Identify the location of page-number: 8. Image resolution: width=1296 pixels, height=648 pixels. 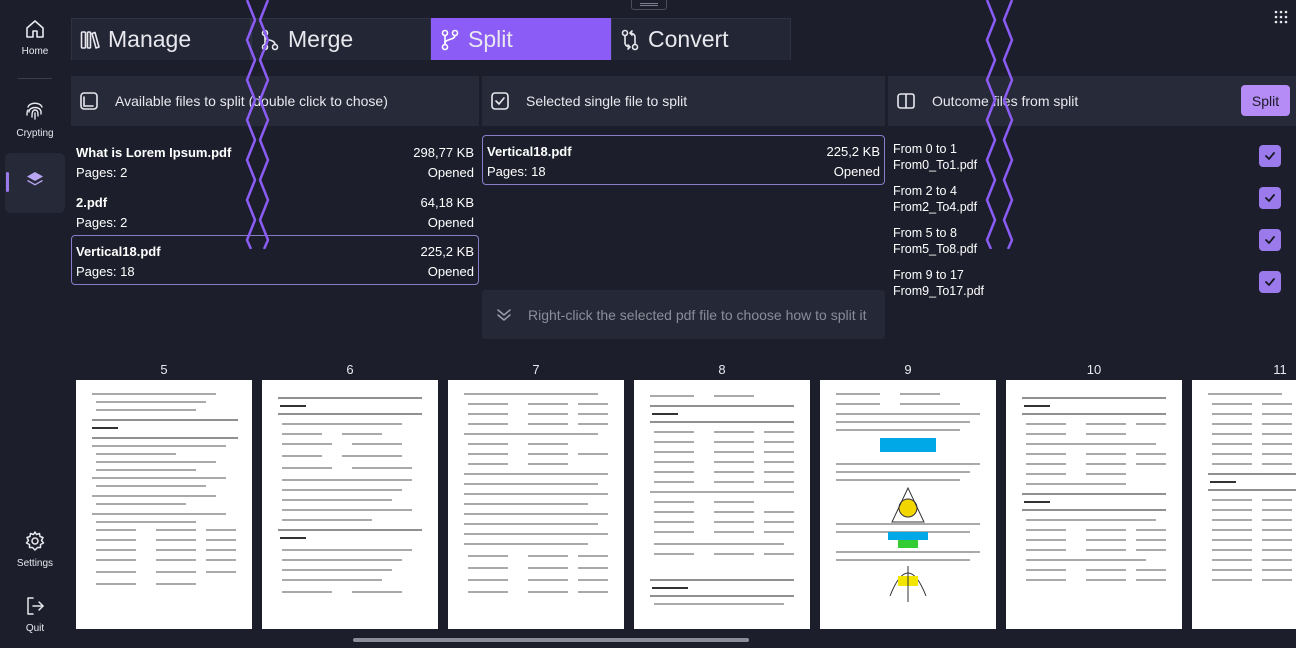
(722, 369).